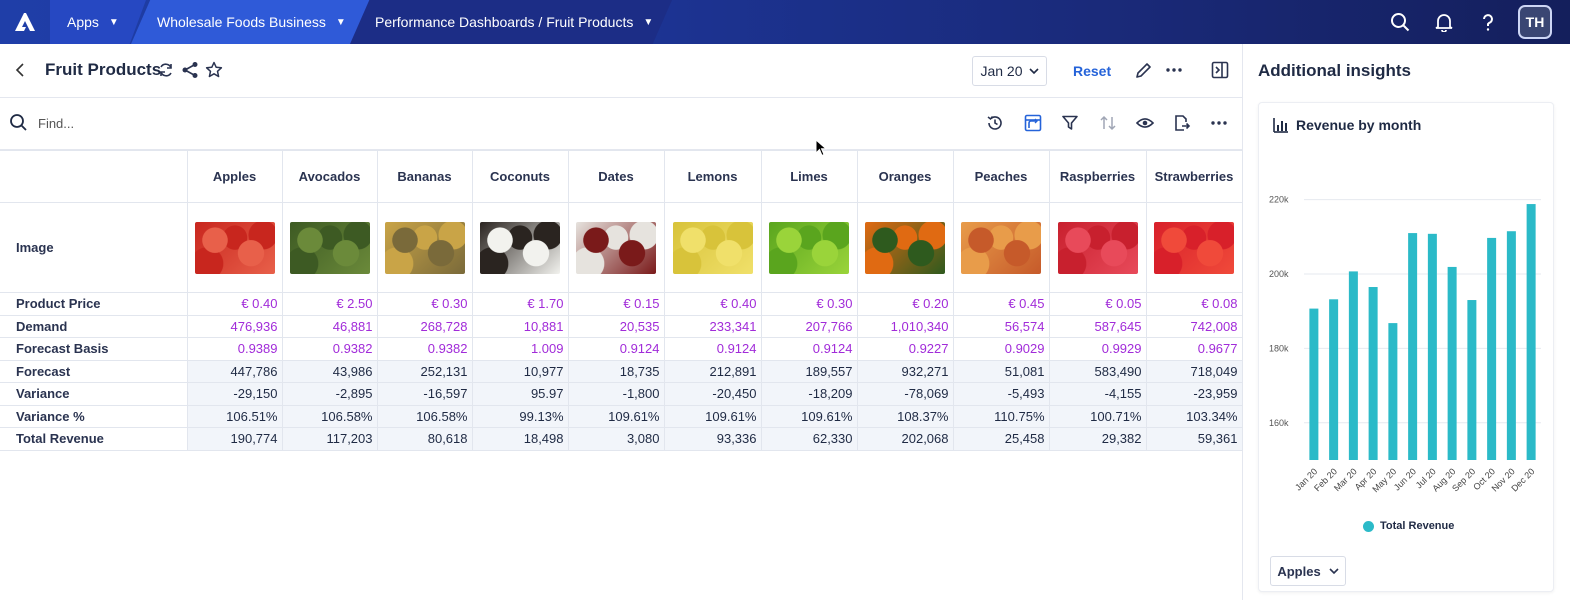 This screenshot has height=600, width=1570. I want to click on grid-cell: € 1.70, so click(520, 304).